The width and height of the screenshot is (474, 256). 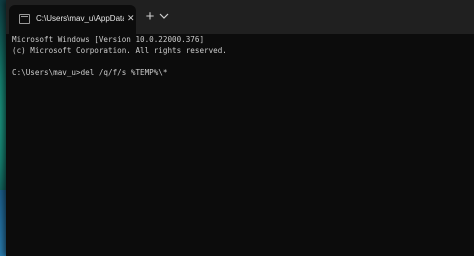 I want to click on title-bar: C:\Users\mav_u\AppData\Roam ✕ +, so click(x=240, y=17).